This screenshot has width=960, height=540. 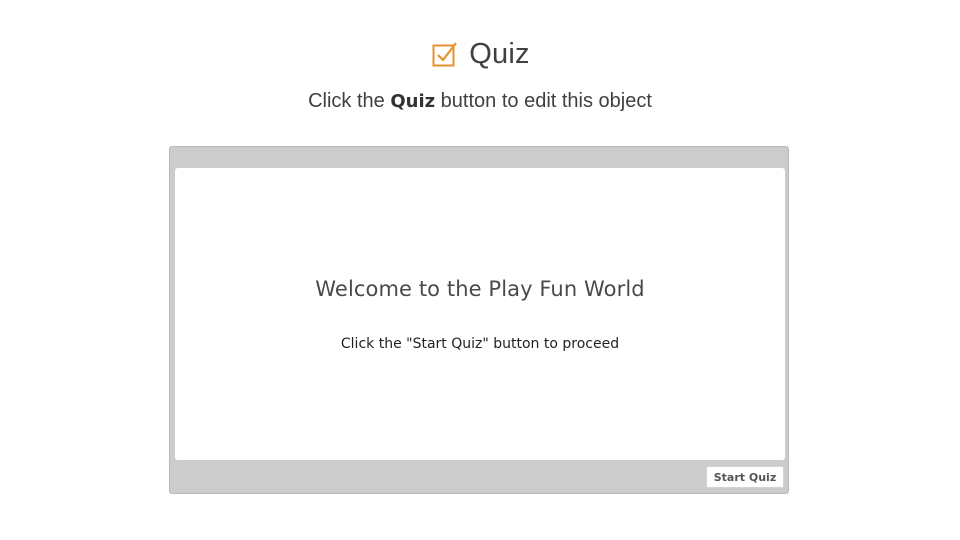 I want to click on instruction-prefix: Click the, so click(x=346, y=101).